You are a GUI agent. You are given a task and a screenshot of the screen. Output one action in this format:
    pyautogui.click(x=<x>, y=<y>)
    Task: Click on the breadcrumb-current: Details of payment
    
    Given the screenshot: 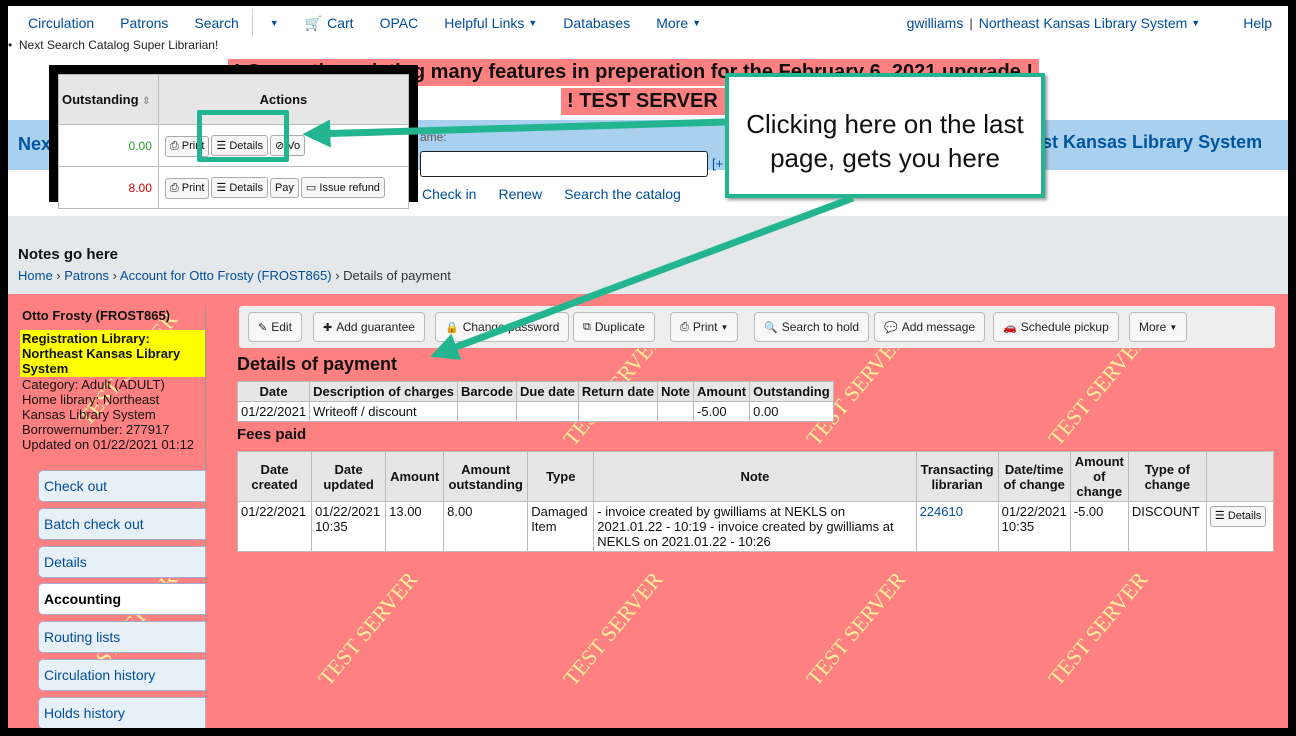 What is the action you would take?
    pyautogui.click(x=397, y=275)
    